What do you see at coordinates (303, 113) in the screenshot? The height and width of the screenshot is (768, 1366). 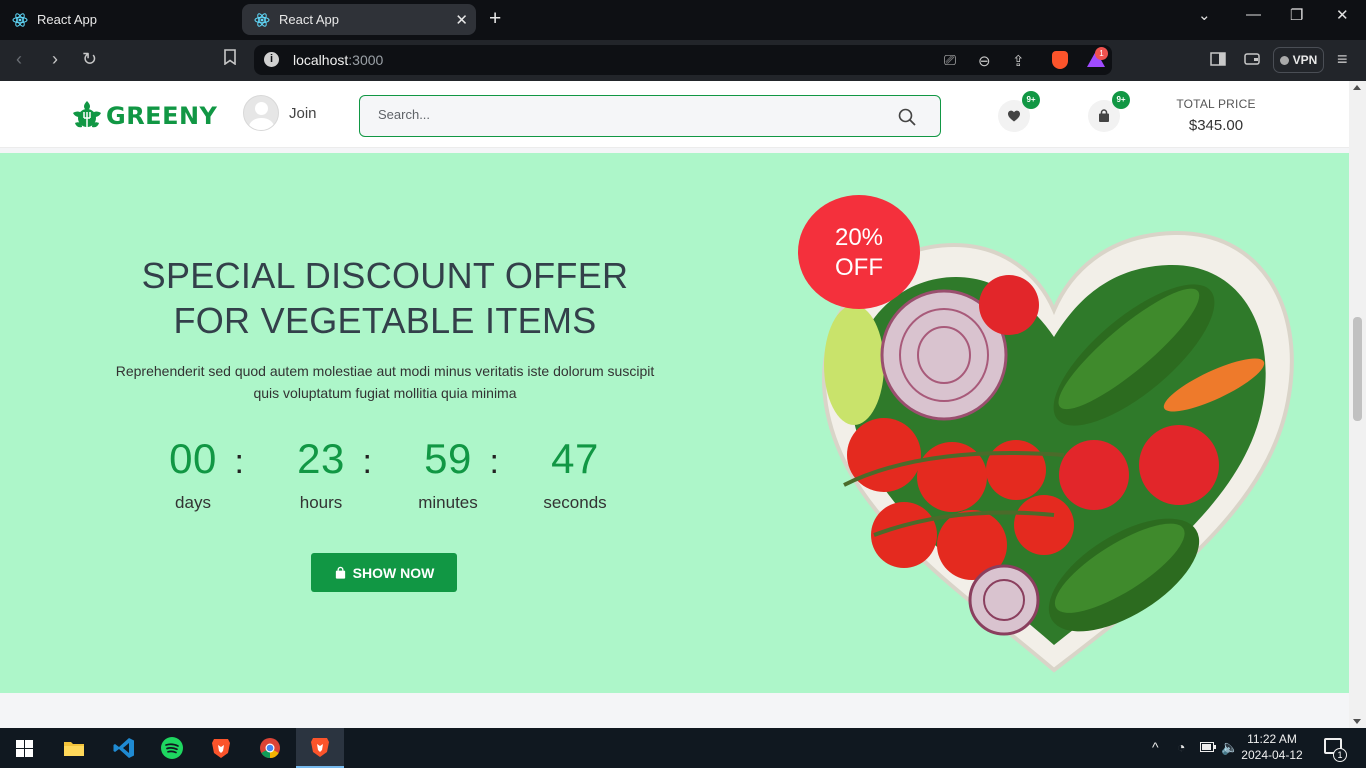 I see `join-label: Join` at bounding box center [303, 113].